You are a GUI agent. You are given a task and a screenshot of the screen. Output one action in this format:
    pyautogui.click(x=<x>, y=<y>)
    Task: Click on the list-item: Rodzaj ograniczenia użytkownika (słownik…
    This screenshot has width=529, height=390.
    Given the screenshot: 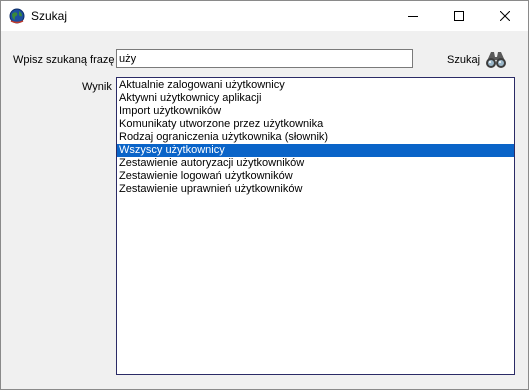 What is the action you would take?
    pyautogui.click(x=315, y=137)
    